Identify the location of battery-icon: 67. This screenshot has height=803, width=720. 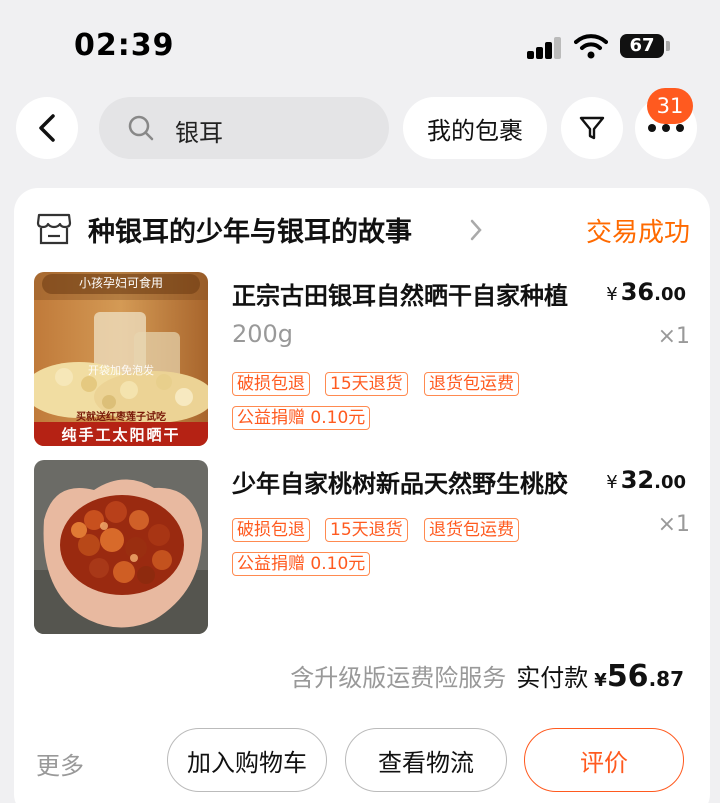
(642, 46).